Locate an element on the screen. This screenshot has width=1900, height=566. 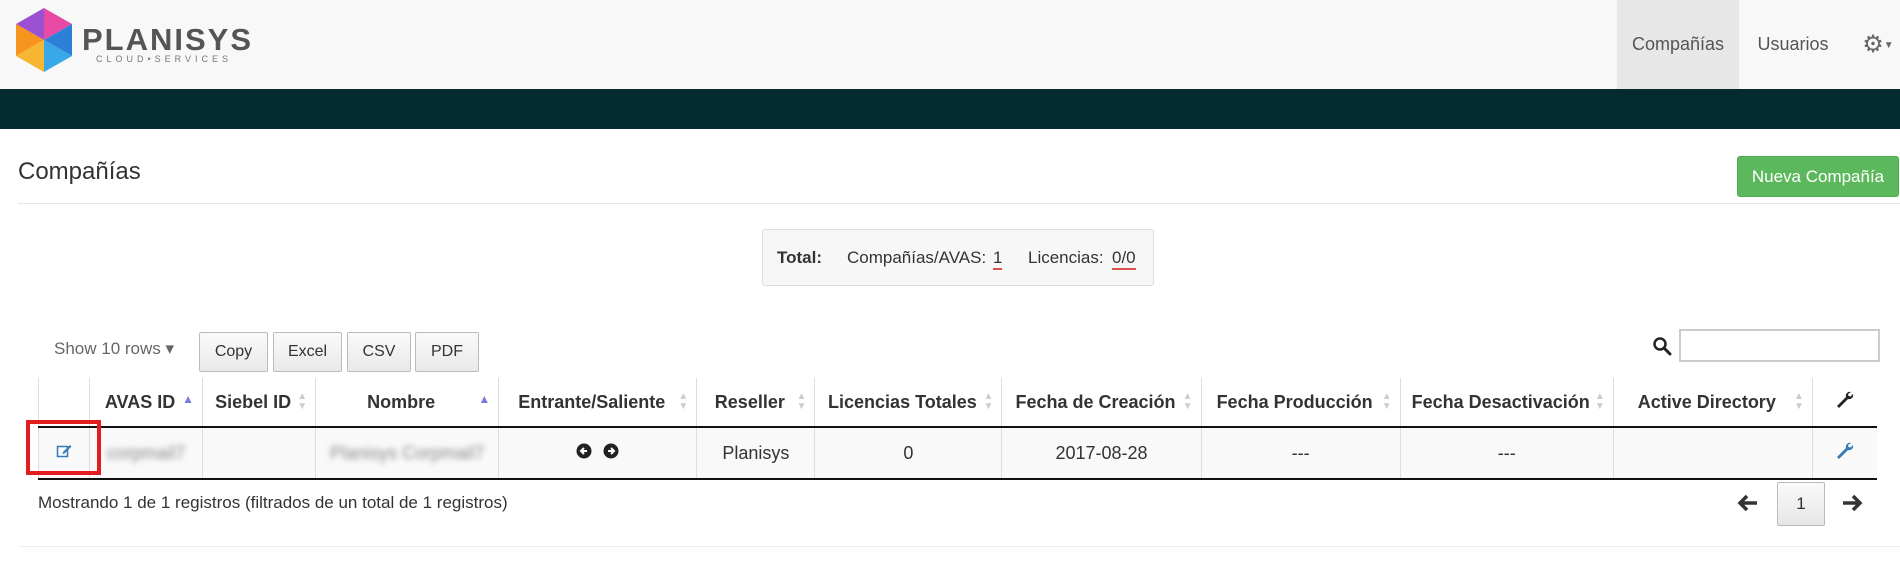
highlight-box is located at coordinates (63, 447).